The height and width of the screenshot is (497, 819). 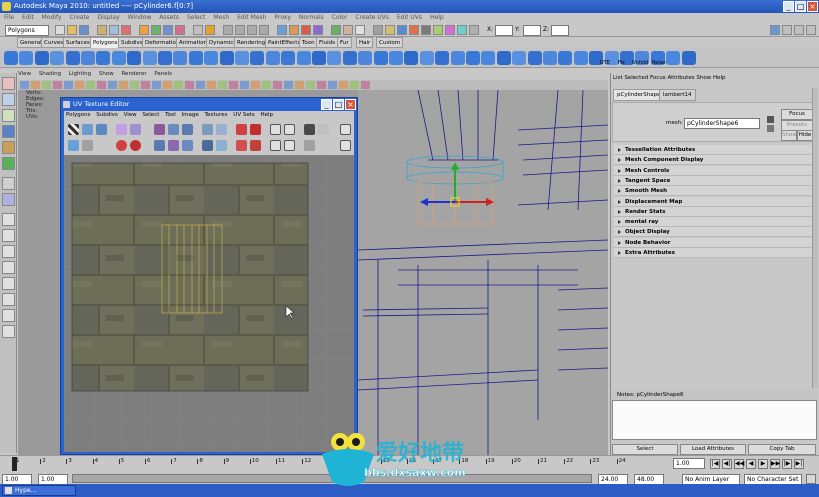 I want to click on attr-menu-attributes: Attributes, so click(x=680, y=78).